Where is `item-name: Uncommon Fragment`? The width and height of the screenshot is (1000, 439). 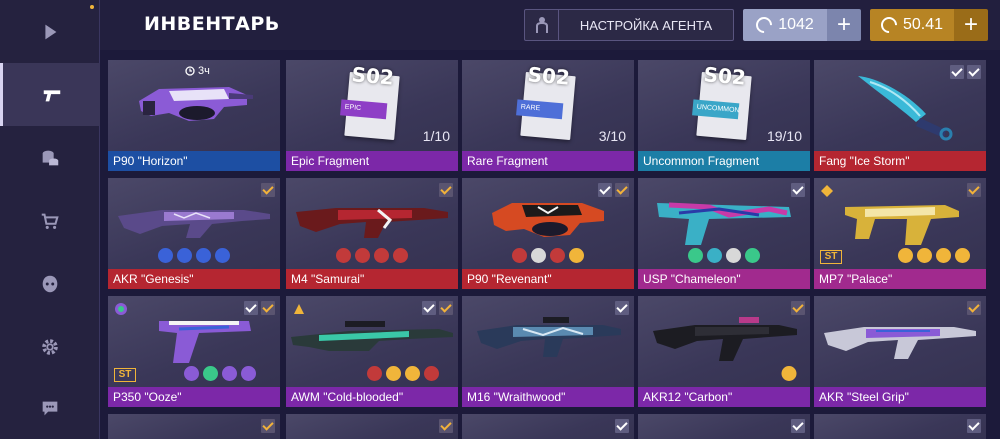
item-name: Uncommon Fragment is located at coordinates (724, 161).